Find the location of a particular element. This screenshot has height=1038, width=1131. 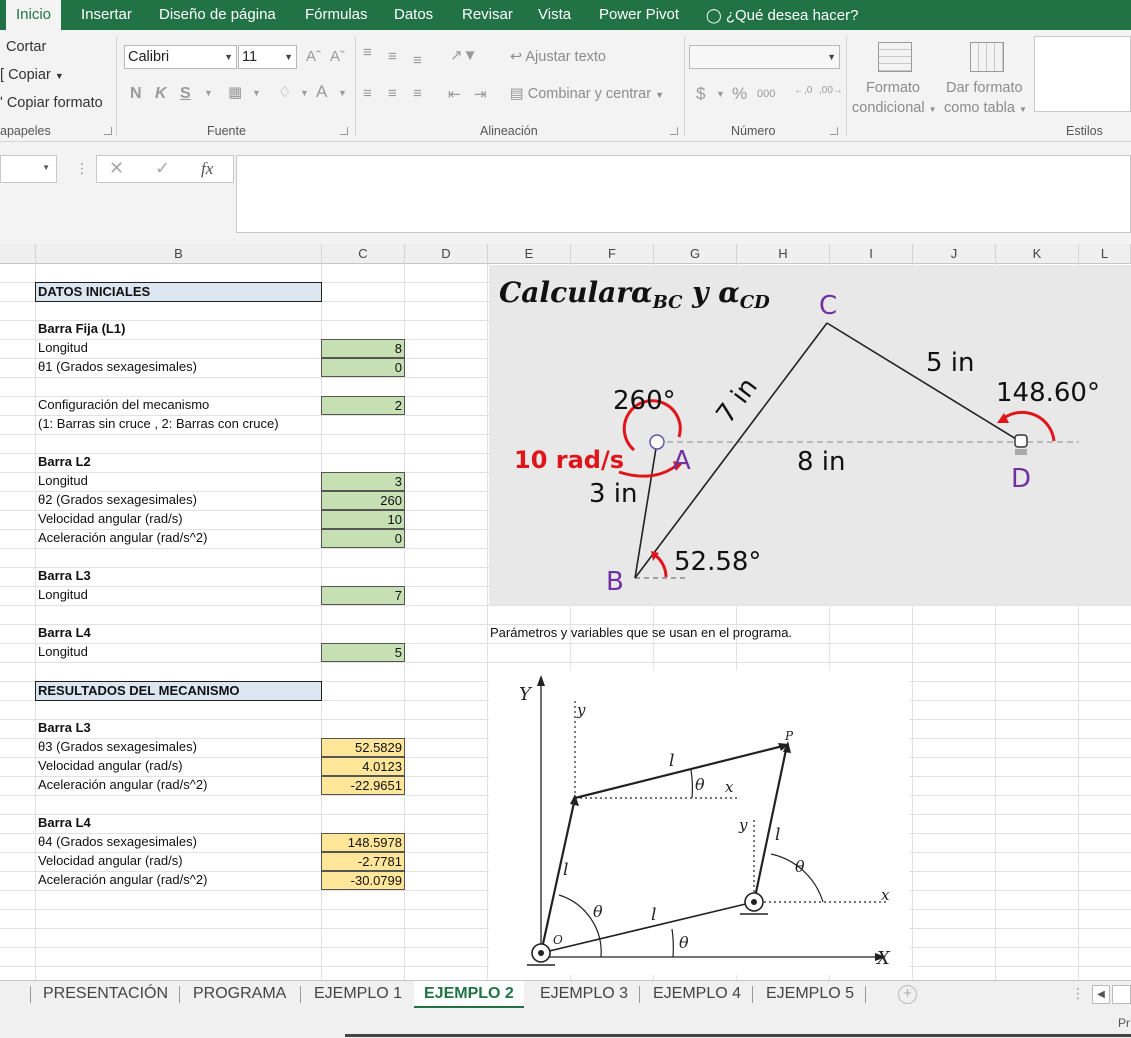

cell-resultados: RESULTADOS DEL MECANISMO is located at coordinates (178, 691).